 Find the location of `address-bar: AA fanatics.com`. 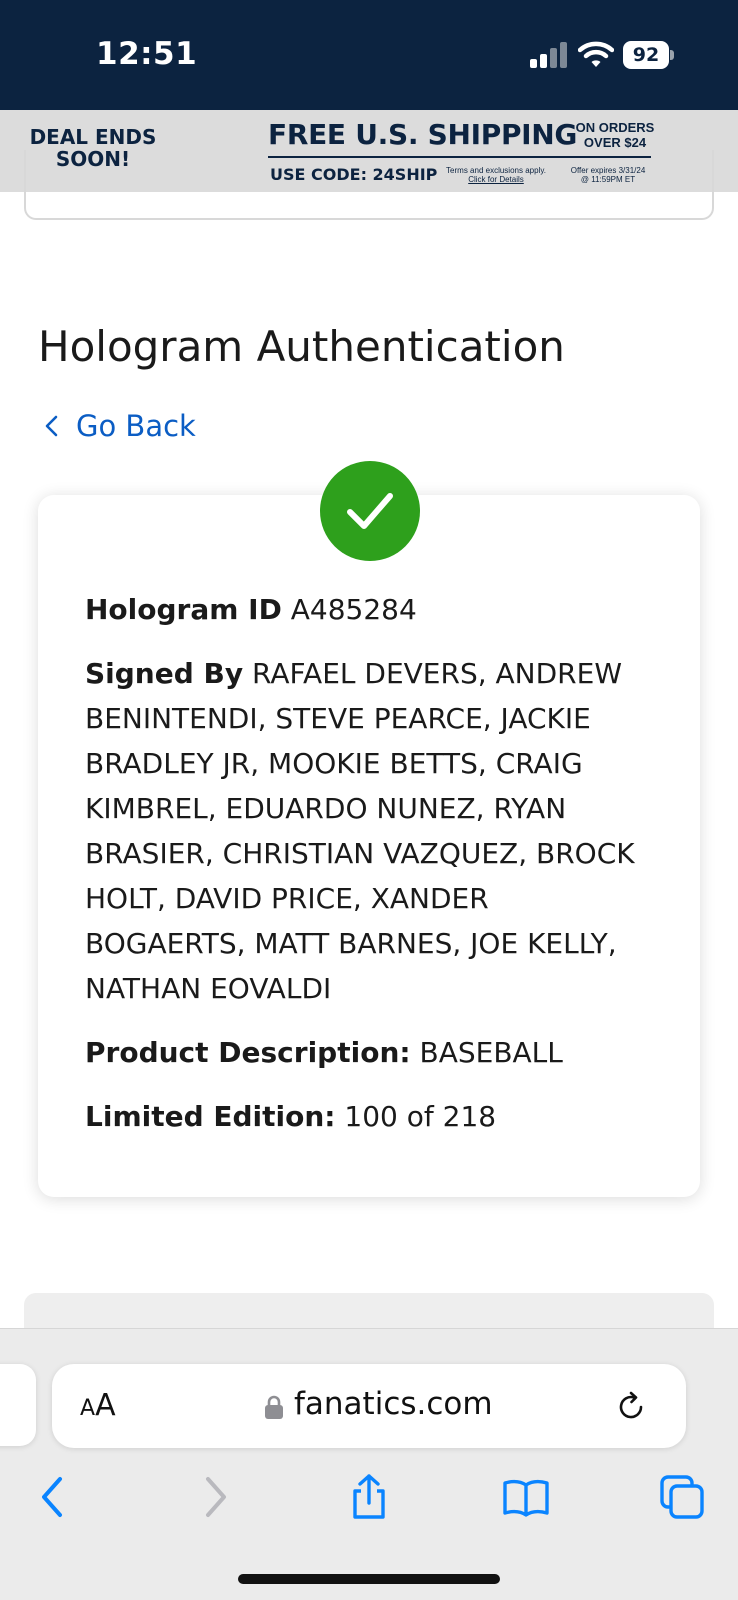

address-bar: AA fanatics.com is located at coordinates (369, 1406).